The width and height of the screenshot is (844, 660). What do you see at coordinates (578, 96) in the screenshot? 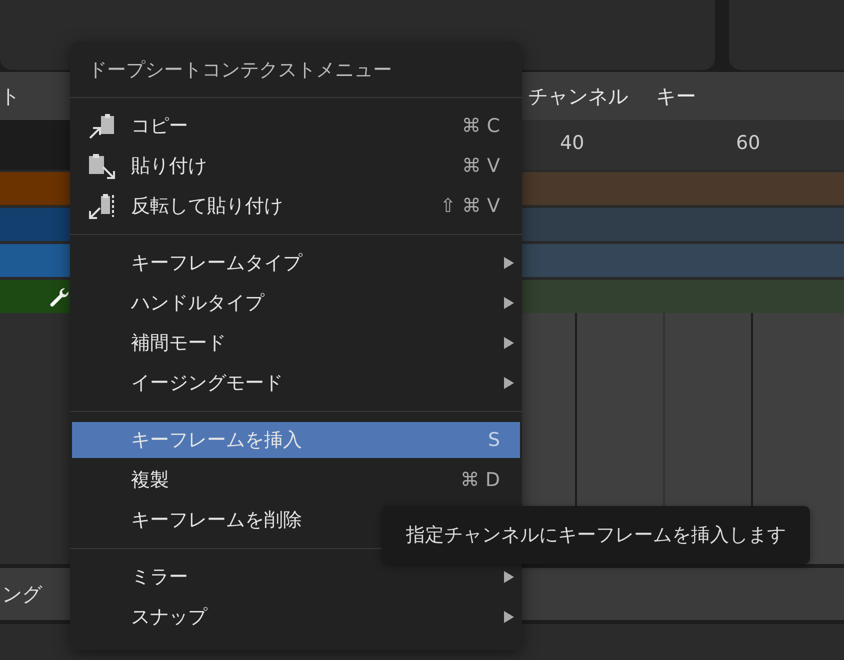
I see `header-menu: チャンネル` at bounding box center [578, 96].